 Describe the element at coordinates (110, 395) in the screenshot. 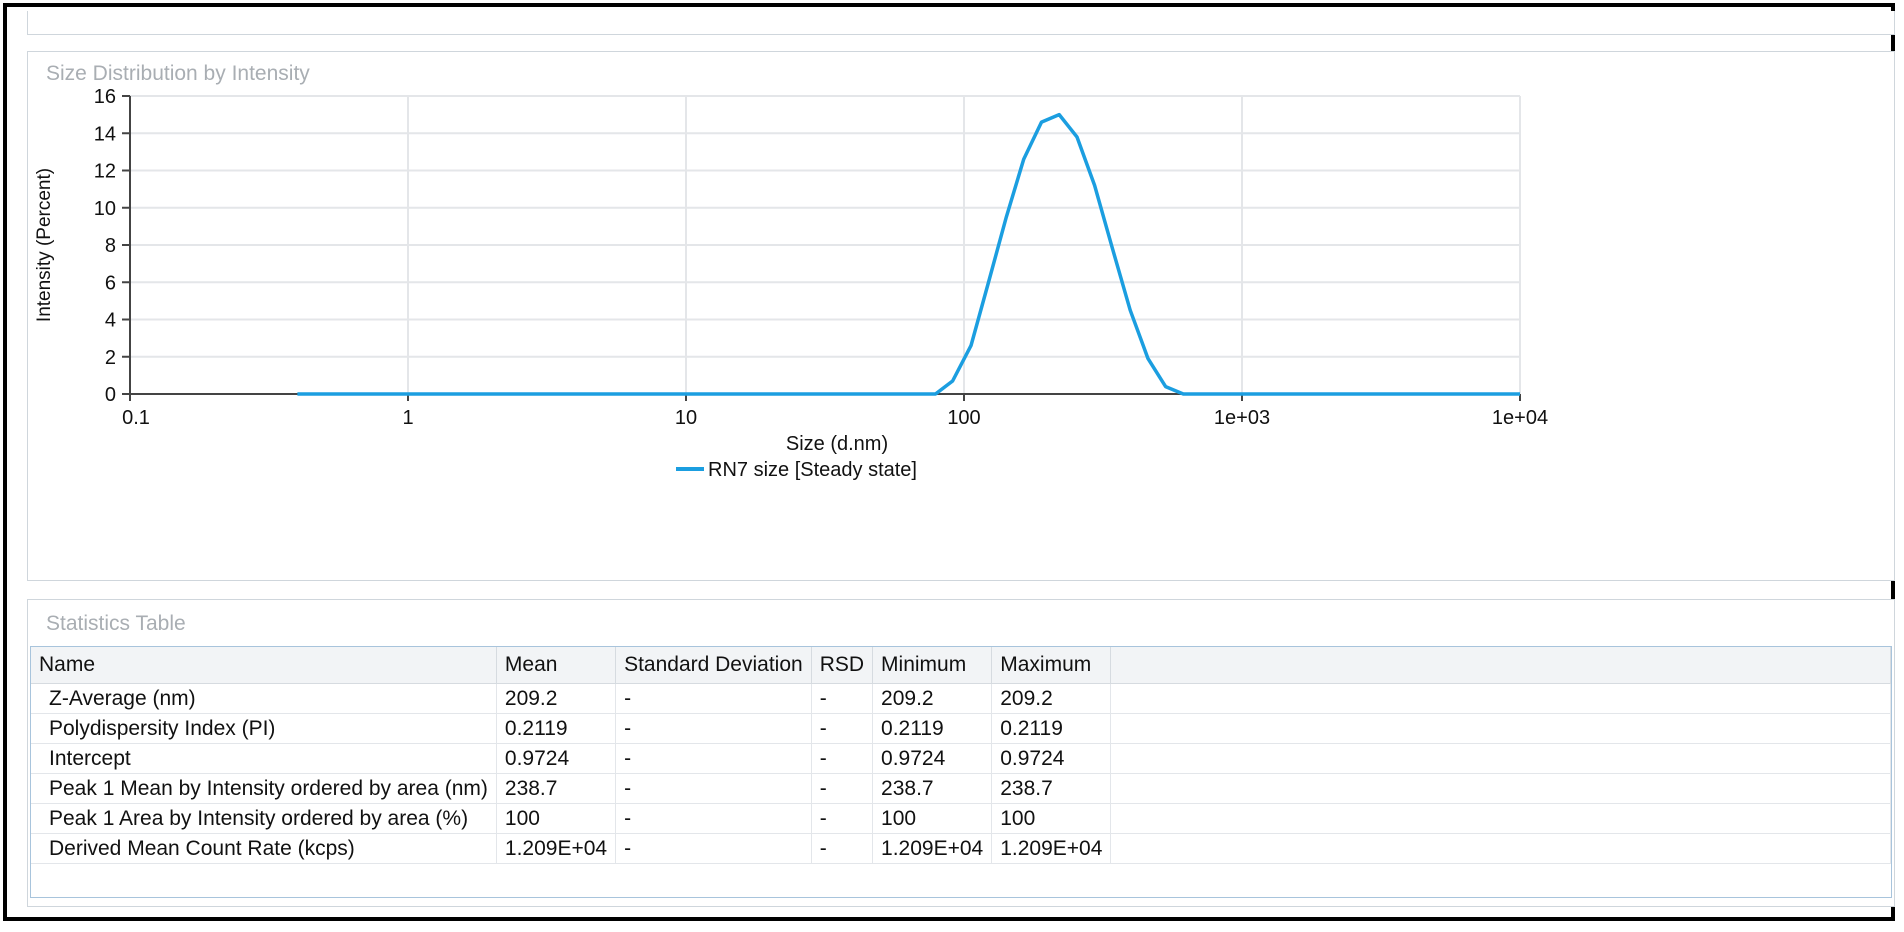

I see `y-tick-label: 0` at that location.